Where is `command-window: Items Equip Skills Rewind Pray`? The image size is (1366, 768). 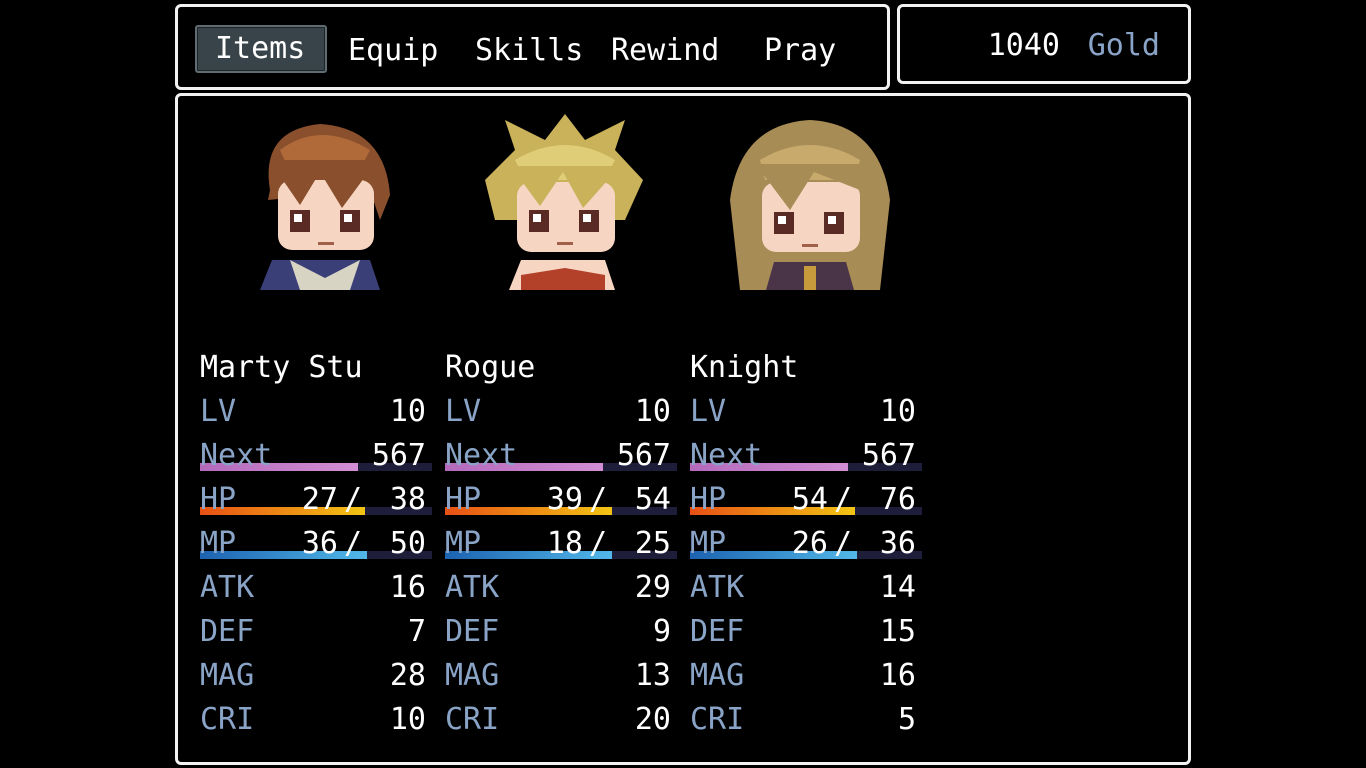 command-window: Items Equip Skills Rewind Pray is located at coordinates (532, 47).